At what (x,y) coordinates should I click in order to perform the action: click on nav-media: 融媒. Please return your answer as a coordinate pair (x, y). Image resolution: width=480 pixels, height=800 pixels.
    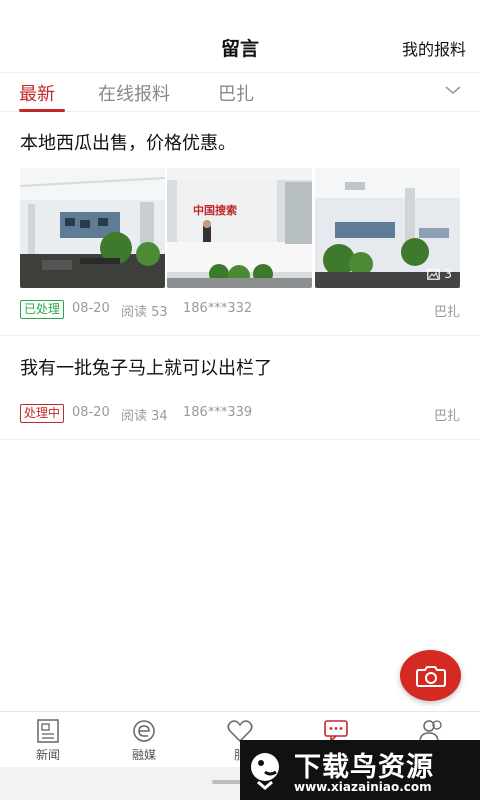
    Looking at the image, I should click on (144, 740).